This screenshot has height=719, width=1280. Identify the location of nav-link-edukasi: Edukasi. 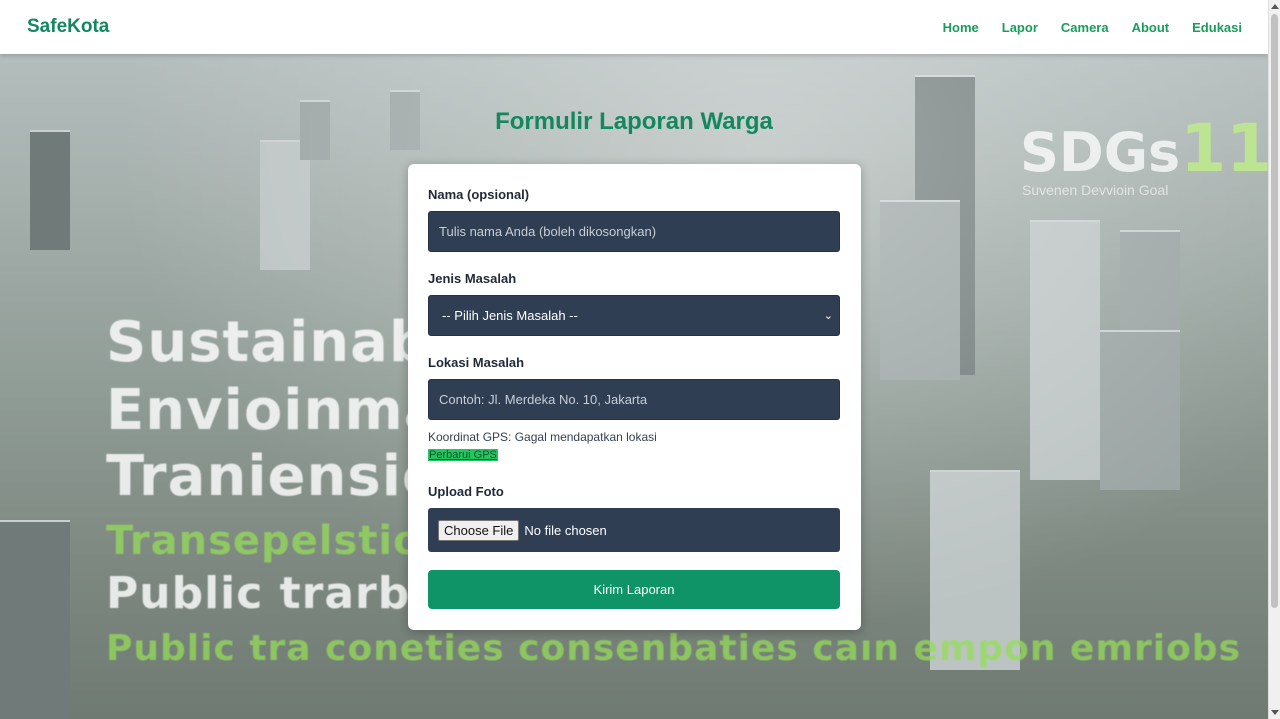
(1217, 27).